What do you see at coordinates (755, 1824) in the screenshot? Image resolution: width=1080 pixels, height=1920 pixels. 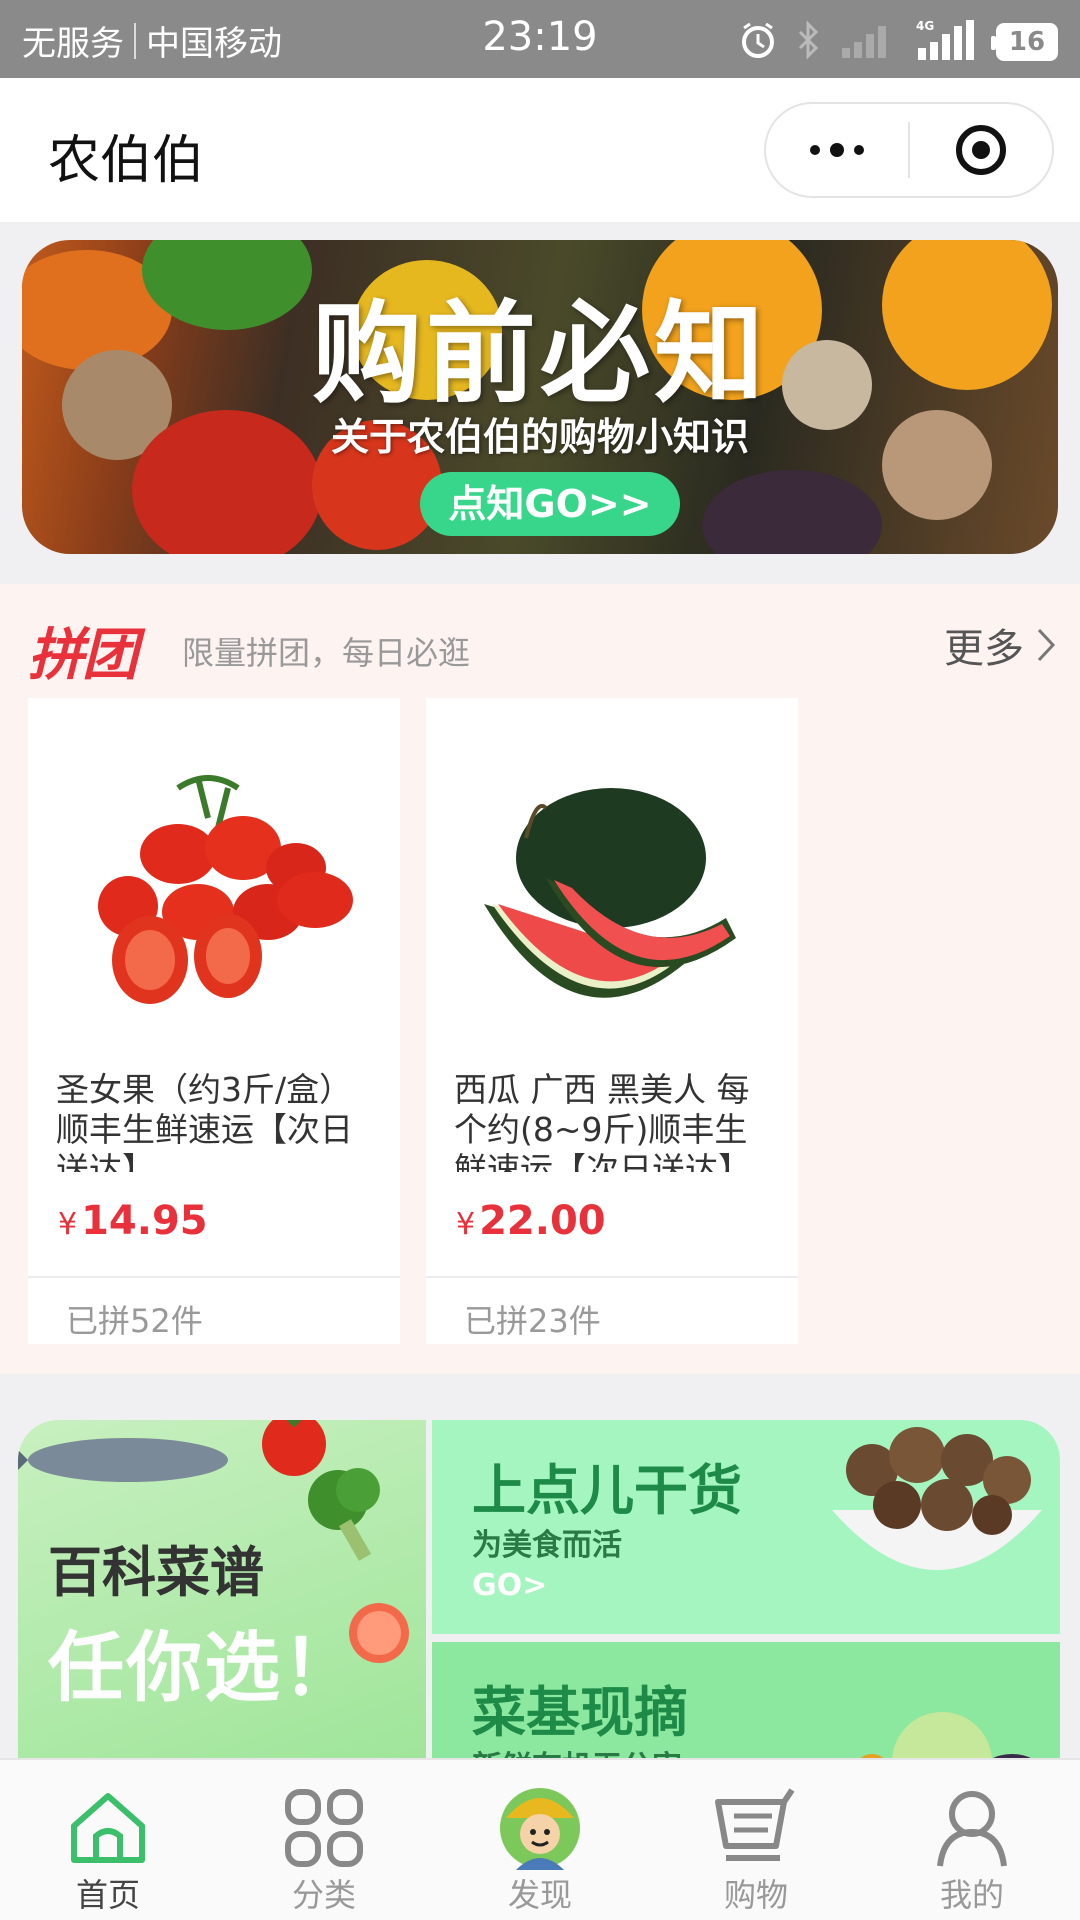 I see `cart-icon` at bounding box center [755, 1824].